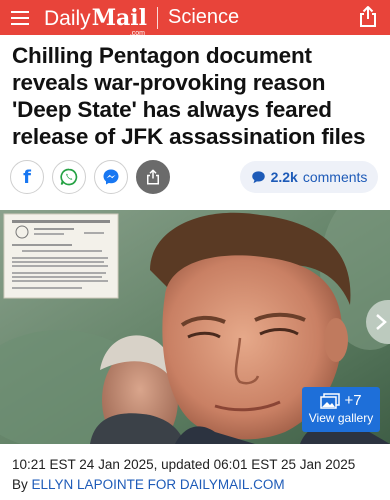 This screenshot has width=390, height=500. What do you see at coordinates (137, 33) in the screenshot?
I see `logo-com-text: .com` at bounding box center [137, 33].